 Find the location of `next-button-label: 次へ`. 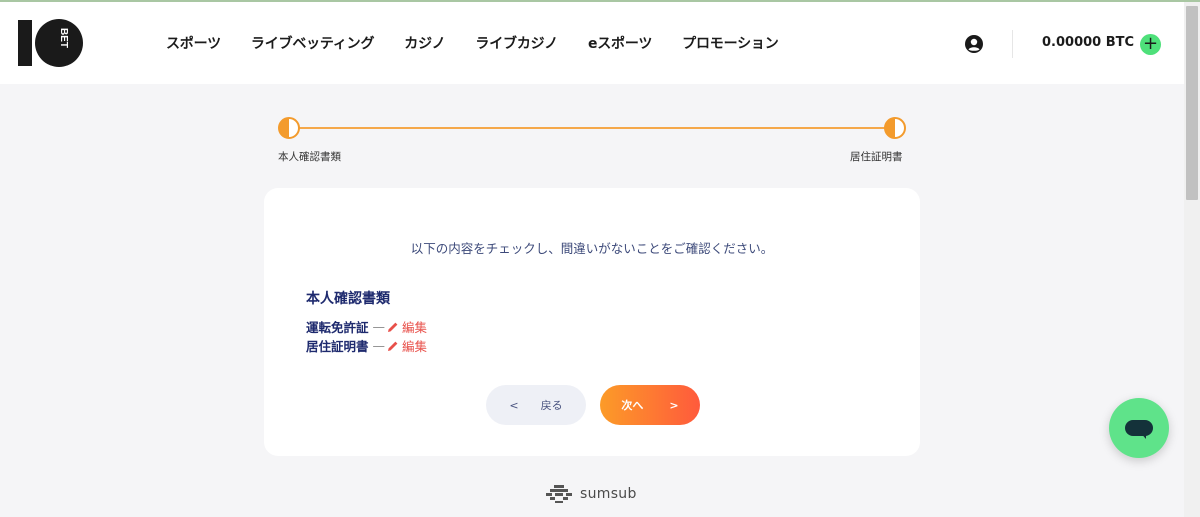

next-button-label: 次へ is located at coordinates (632, 405).